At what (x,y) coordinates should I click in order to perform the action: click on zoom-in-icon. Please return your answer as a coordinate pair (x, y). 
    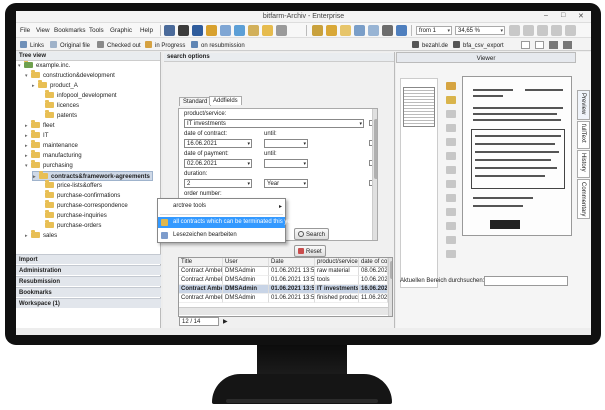
    Looking at the image, I should click on (514, 30).